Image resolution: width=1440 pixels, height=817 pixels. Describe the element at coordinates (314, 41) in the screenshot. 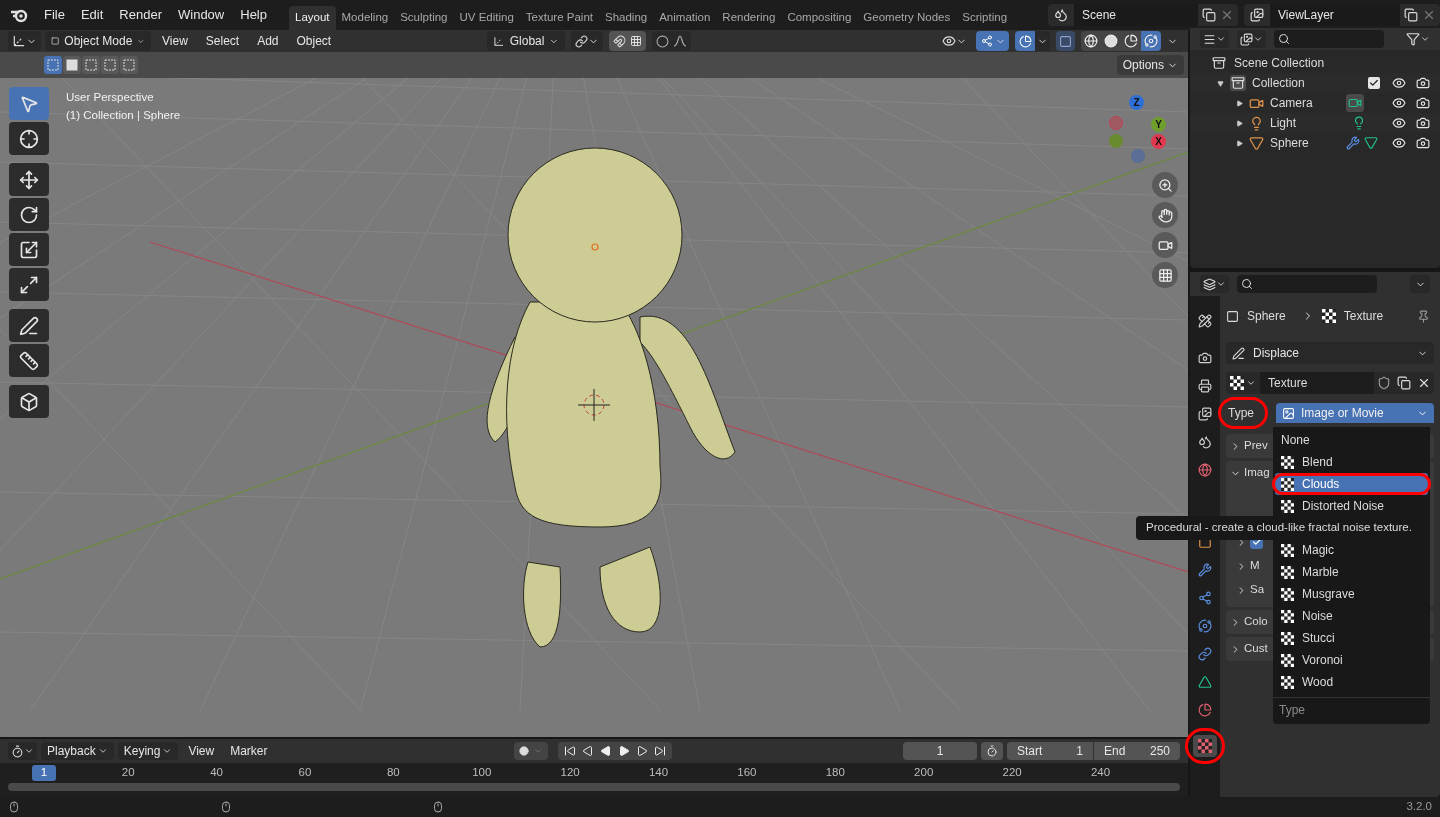

I see `header-menu-item: Object` at that location.